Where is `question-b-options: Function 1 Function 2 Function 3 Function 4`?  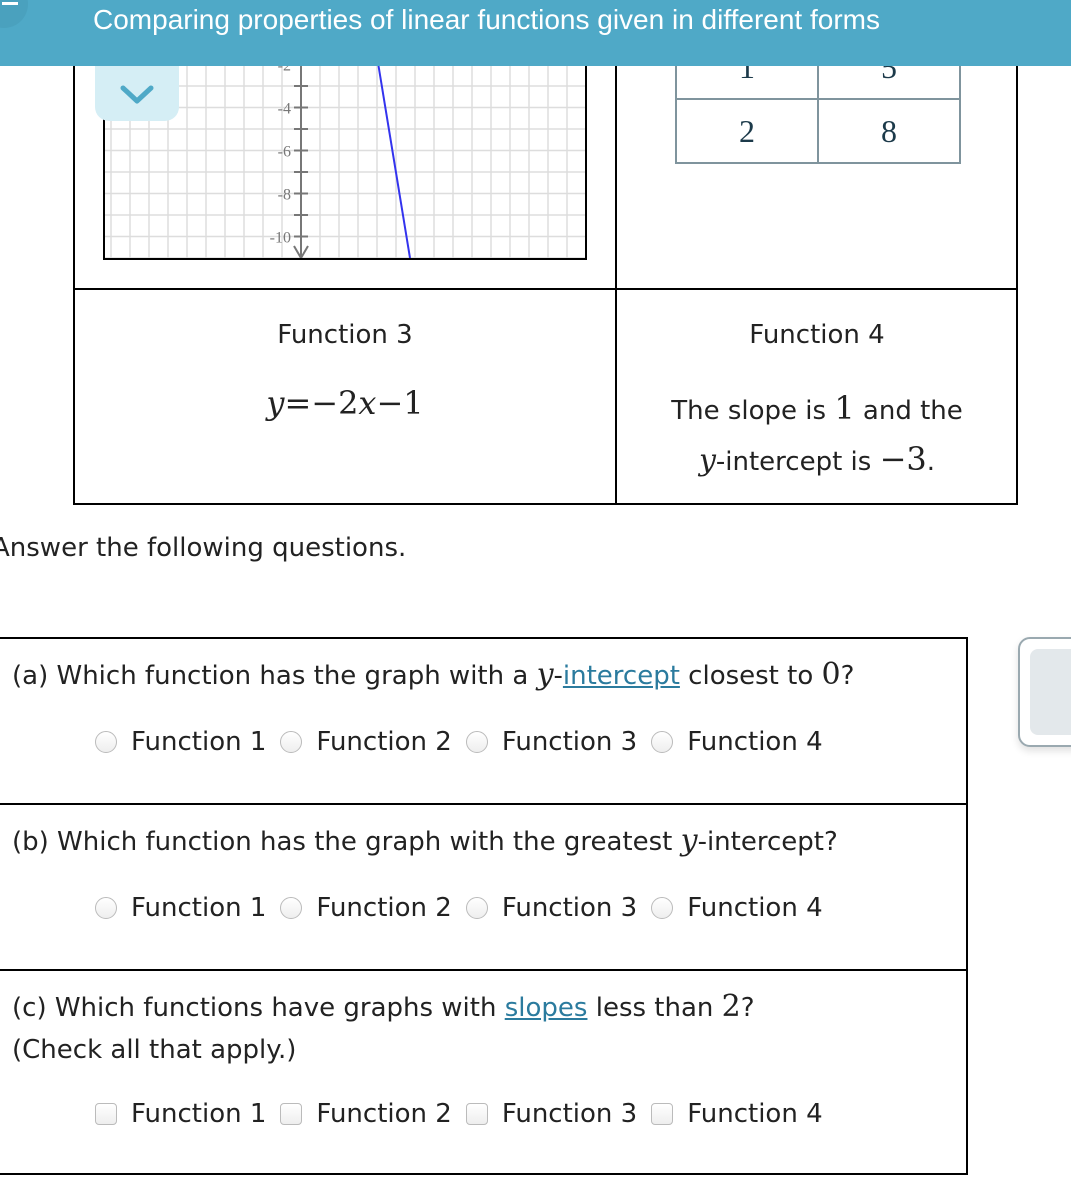
question-b-options: Function 1 Function 2 Function 3 Function 4 is located at coordinates (466, 908).